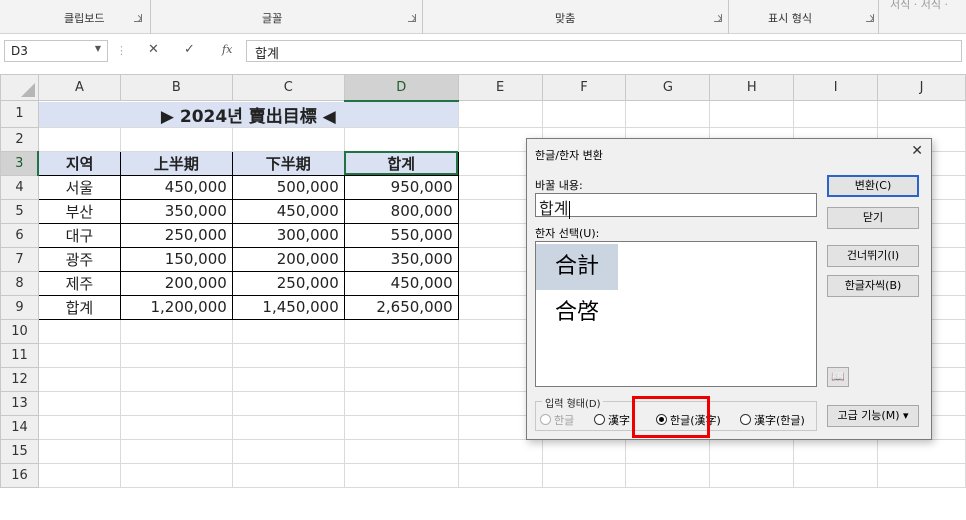  Describe the element at coordinates (288, 163) in the screenshot. I see `table-header-cell: 下半期` at that location.